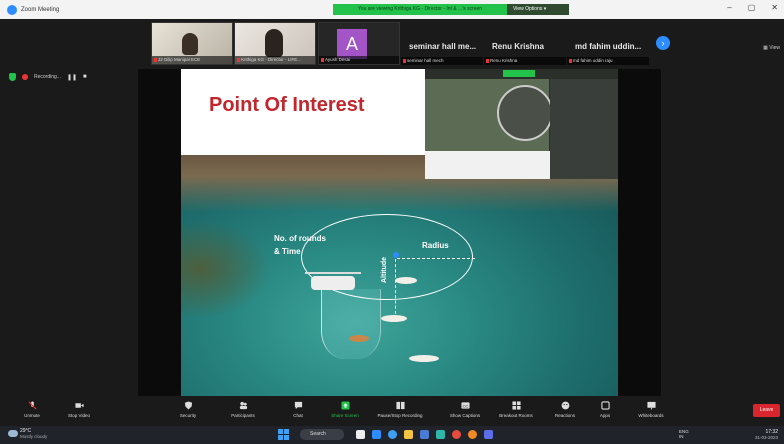  Describe the element at coordinates (243, 415) in the screenshot. I see `participants-label: Participants` at that location.